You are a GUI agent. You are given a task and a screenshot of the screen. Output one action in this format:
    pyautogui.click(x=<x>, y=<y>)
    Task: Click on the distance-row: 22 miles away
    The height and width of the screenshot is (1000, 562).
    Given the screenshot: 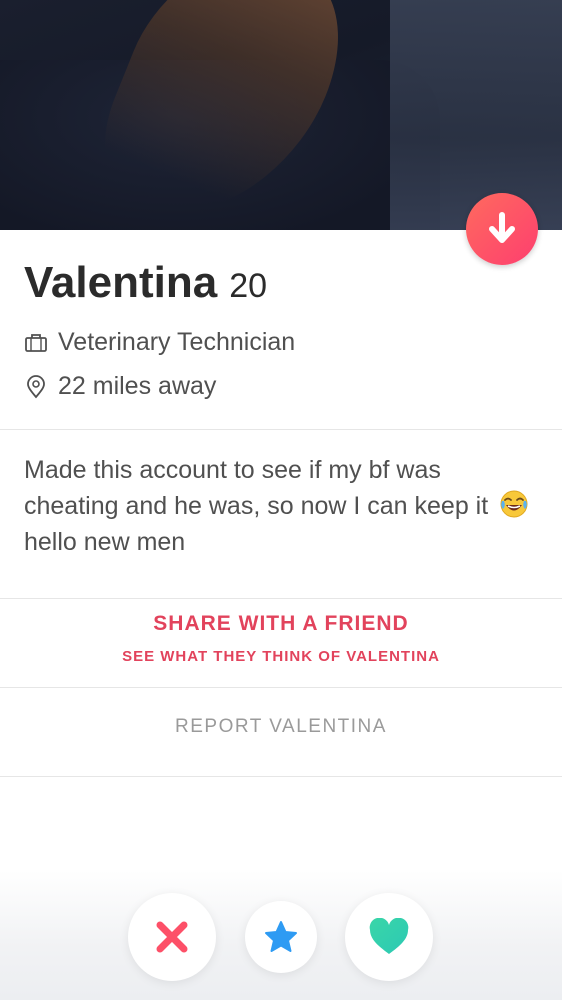 What is the action you would take?
    pyautogui.click(x=120, y=386)
    